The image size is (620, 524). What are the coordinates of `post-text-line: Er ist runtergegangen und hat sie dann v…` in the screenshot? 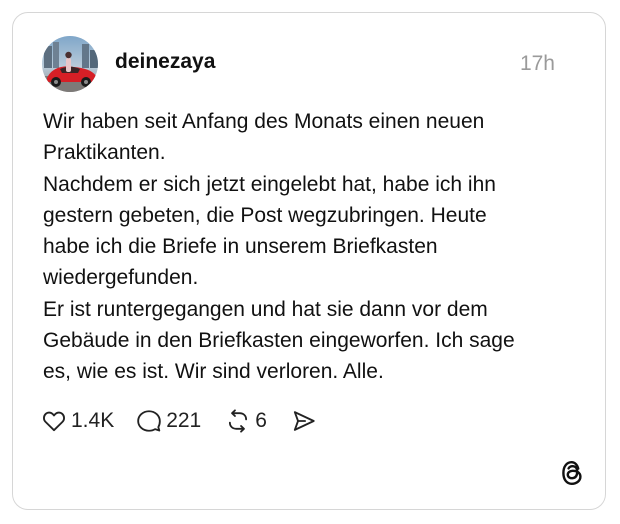 It's located at (265, 309).